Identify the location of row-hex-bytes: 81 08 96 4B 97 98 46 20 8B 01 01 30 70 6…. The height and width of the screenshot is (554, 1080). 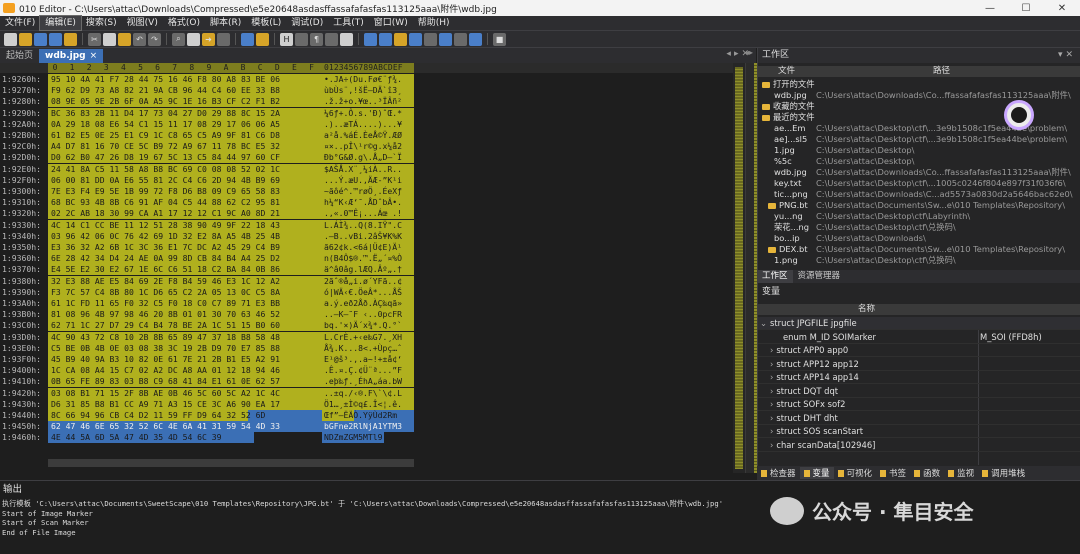
(185, 315).